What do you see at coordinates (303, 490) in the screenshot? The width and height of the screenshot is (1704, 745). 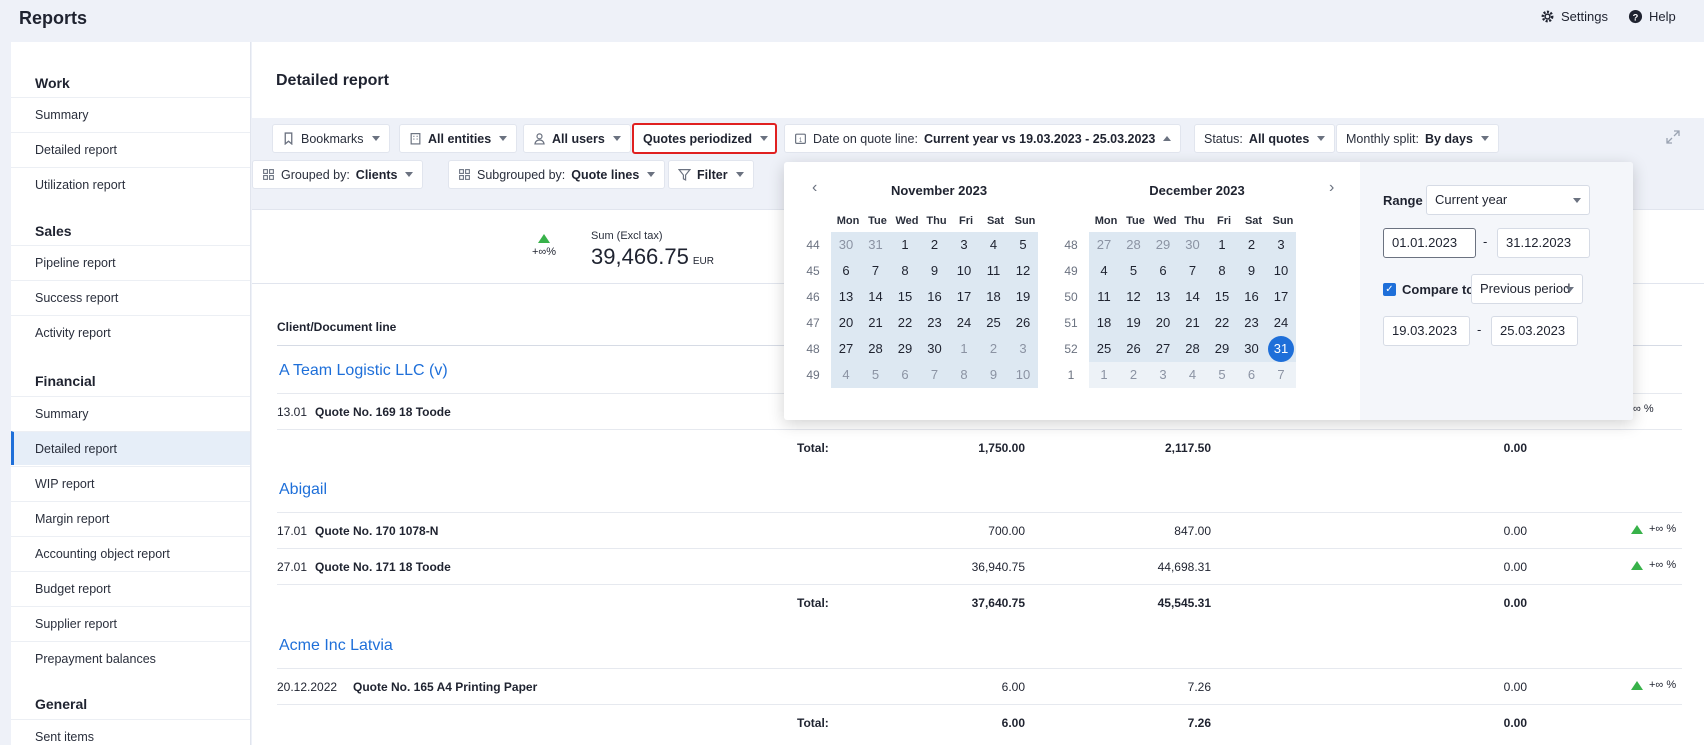 I see `client-link-abigail: Abigail` at bounding box center [303, 490].